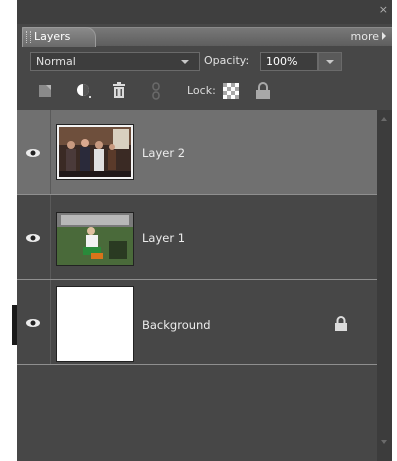 The width and height of the screenshot is (397, 461). I want to click on tab-layers: Layers, so click(59, 37).